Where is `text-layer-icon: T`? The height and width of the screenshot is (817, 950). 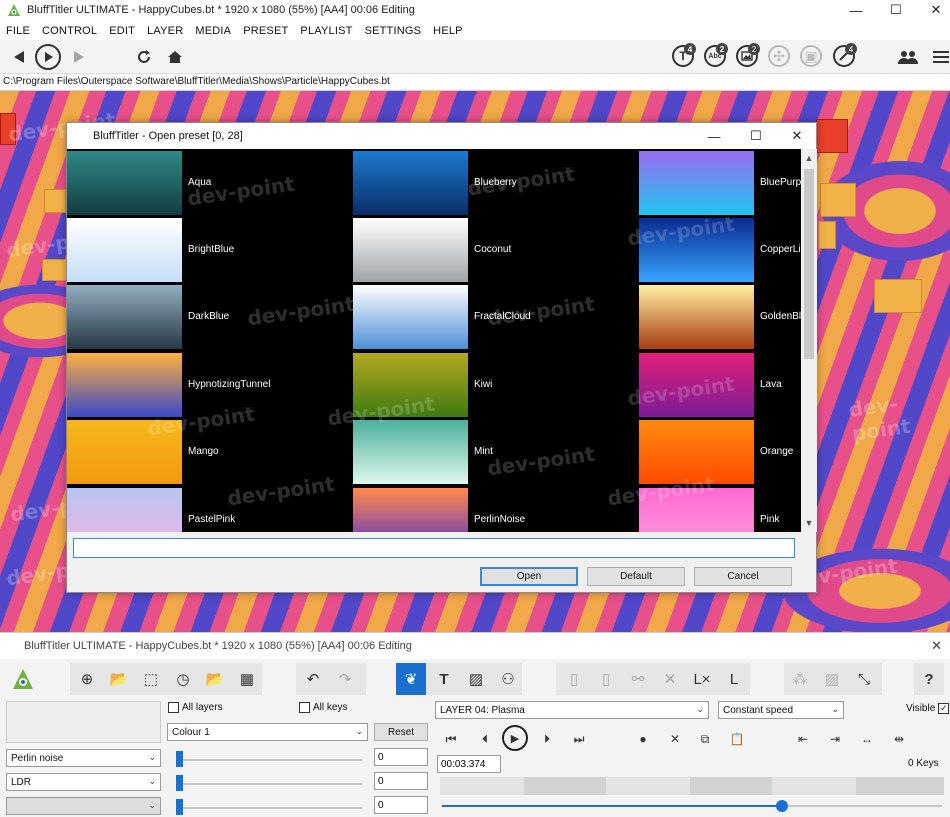
text-layer-icon: T is located at coordinates (444, 679).